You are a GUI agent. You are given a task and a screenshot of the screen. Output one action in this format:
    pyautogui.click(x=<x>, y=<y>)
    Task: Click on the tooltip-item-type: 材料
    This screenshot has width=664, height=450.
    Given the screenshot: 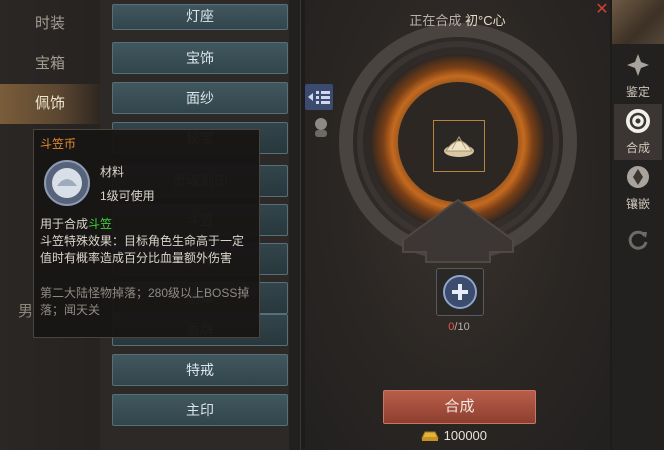 What is the action you would take?
    pyautogui.click(x=112, y=172)
    